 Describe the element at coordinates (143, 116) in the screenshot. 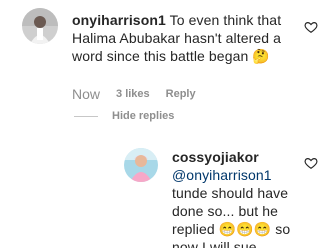

I see `hide-replies-label: Hide replies` at that location.